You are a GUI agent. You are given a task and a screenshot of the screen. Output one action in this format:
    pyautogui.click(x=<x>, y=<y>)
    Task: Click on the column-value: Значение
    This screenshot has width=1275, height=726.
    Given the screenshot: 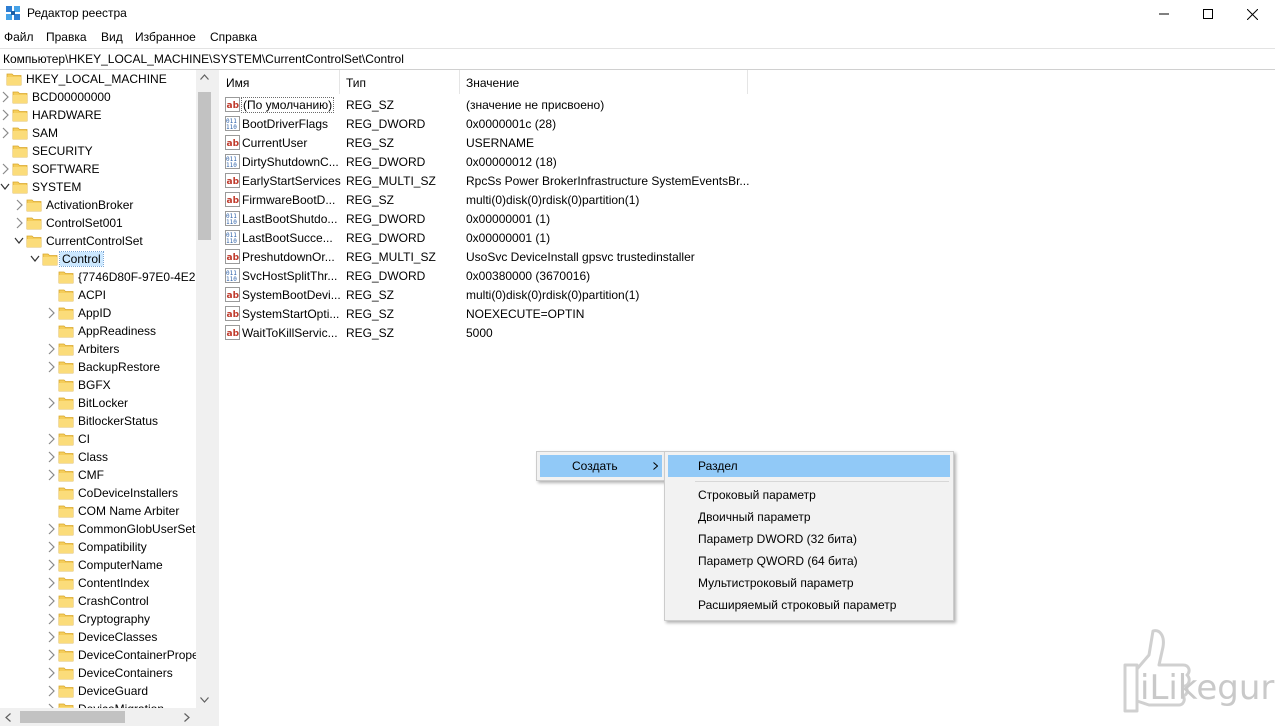 What is the action you would take?
    pyautogui.click(x=492, y=83)
    